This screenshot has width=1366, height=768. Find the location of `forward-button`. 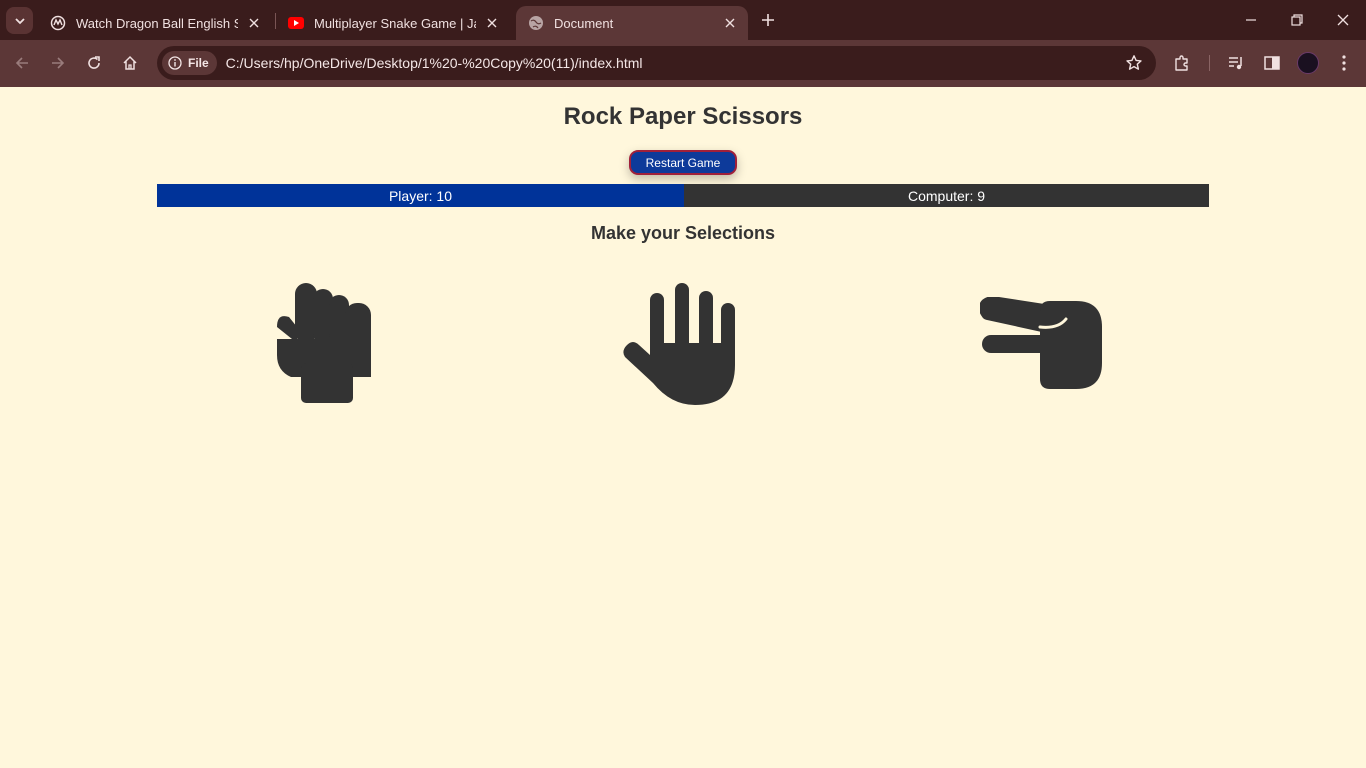

forward-button is located at coordinates (58, 63).